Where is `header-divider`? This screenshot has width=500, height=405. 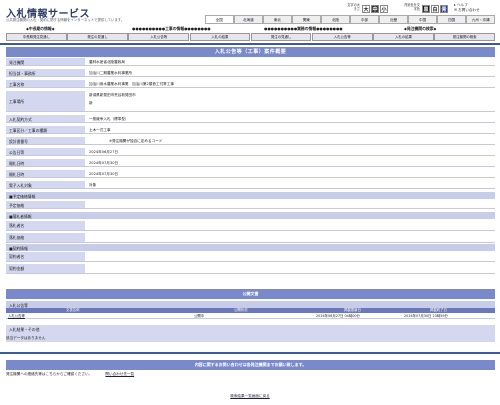
header-divider is located at coordinates (250, 44).